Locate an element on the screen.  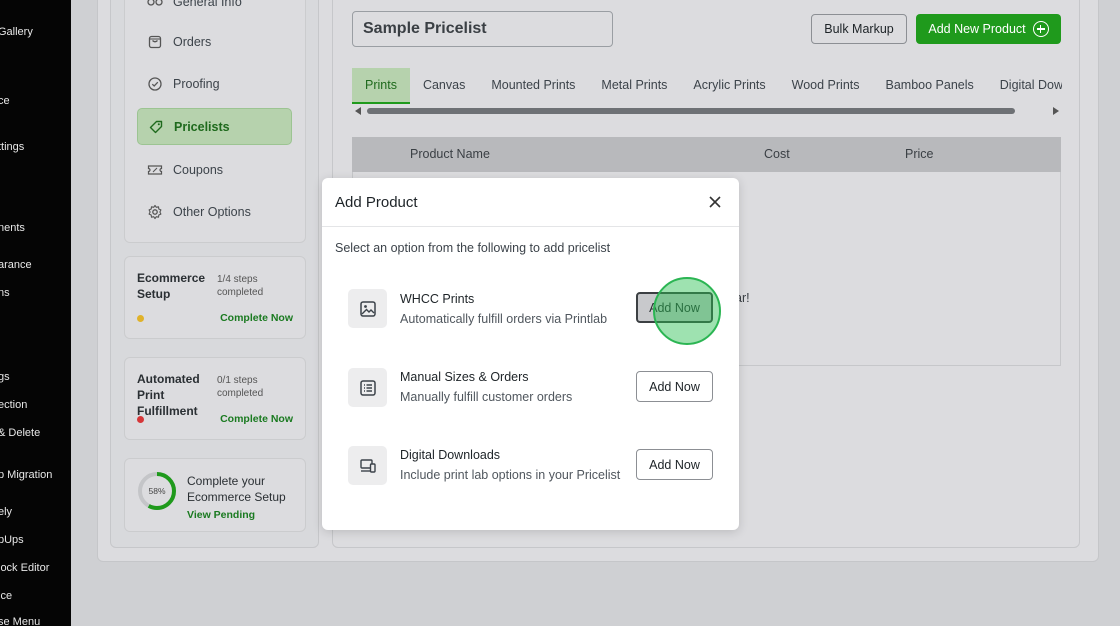
image-icon is located at coordinates (367, 308).